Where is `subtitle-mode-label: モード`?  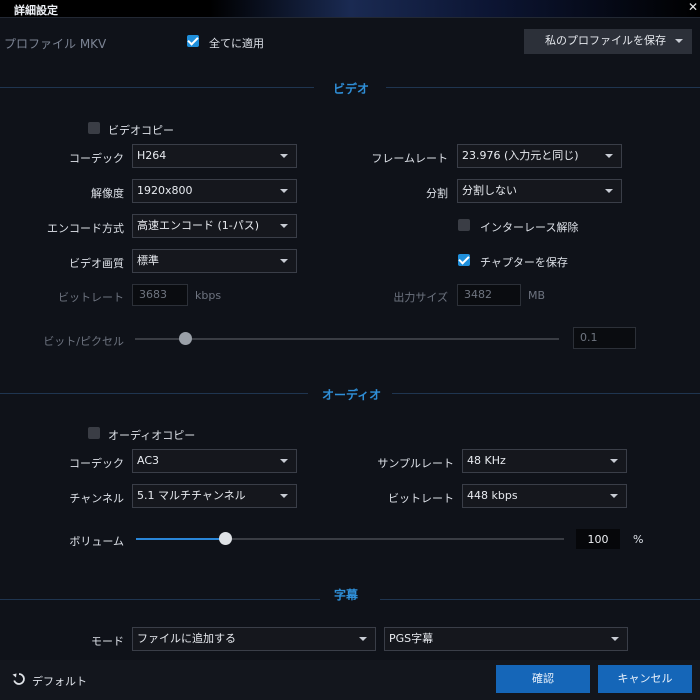
subtitle-mode-label: モード is located at coordinates (107, 641).